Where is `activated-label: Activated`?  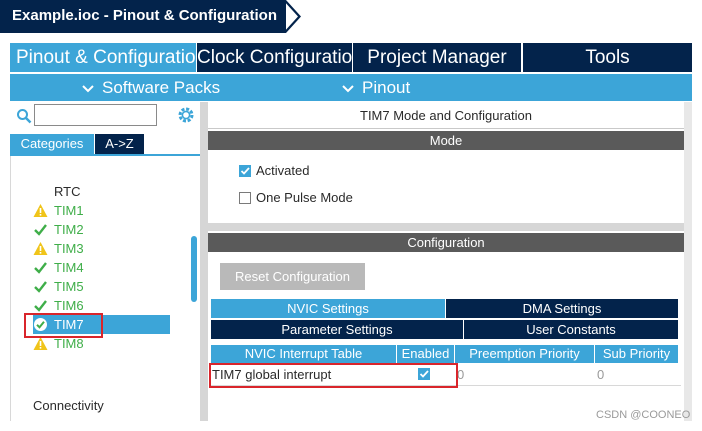 activated-label: Activated is located at coordinates (283, 170).